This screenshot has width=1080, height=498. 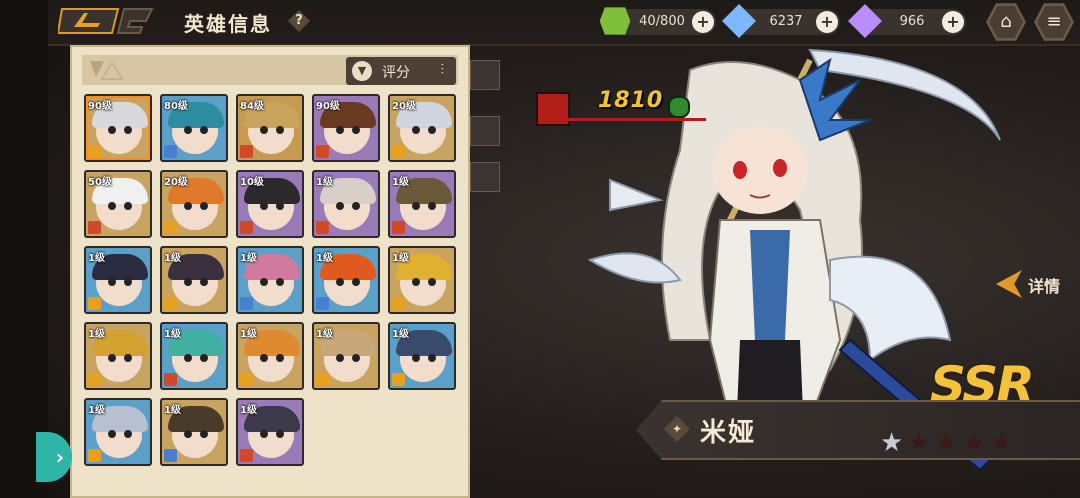 I want to click on hero-card: 10级, so click(x=270, y=204).